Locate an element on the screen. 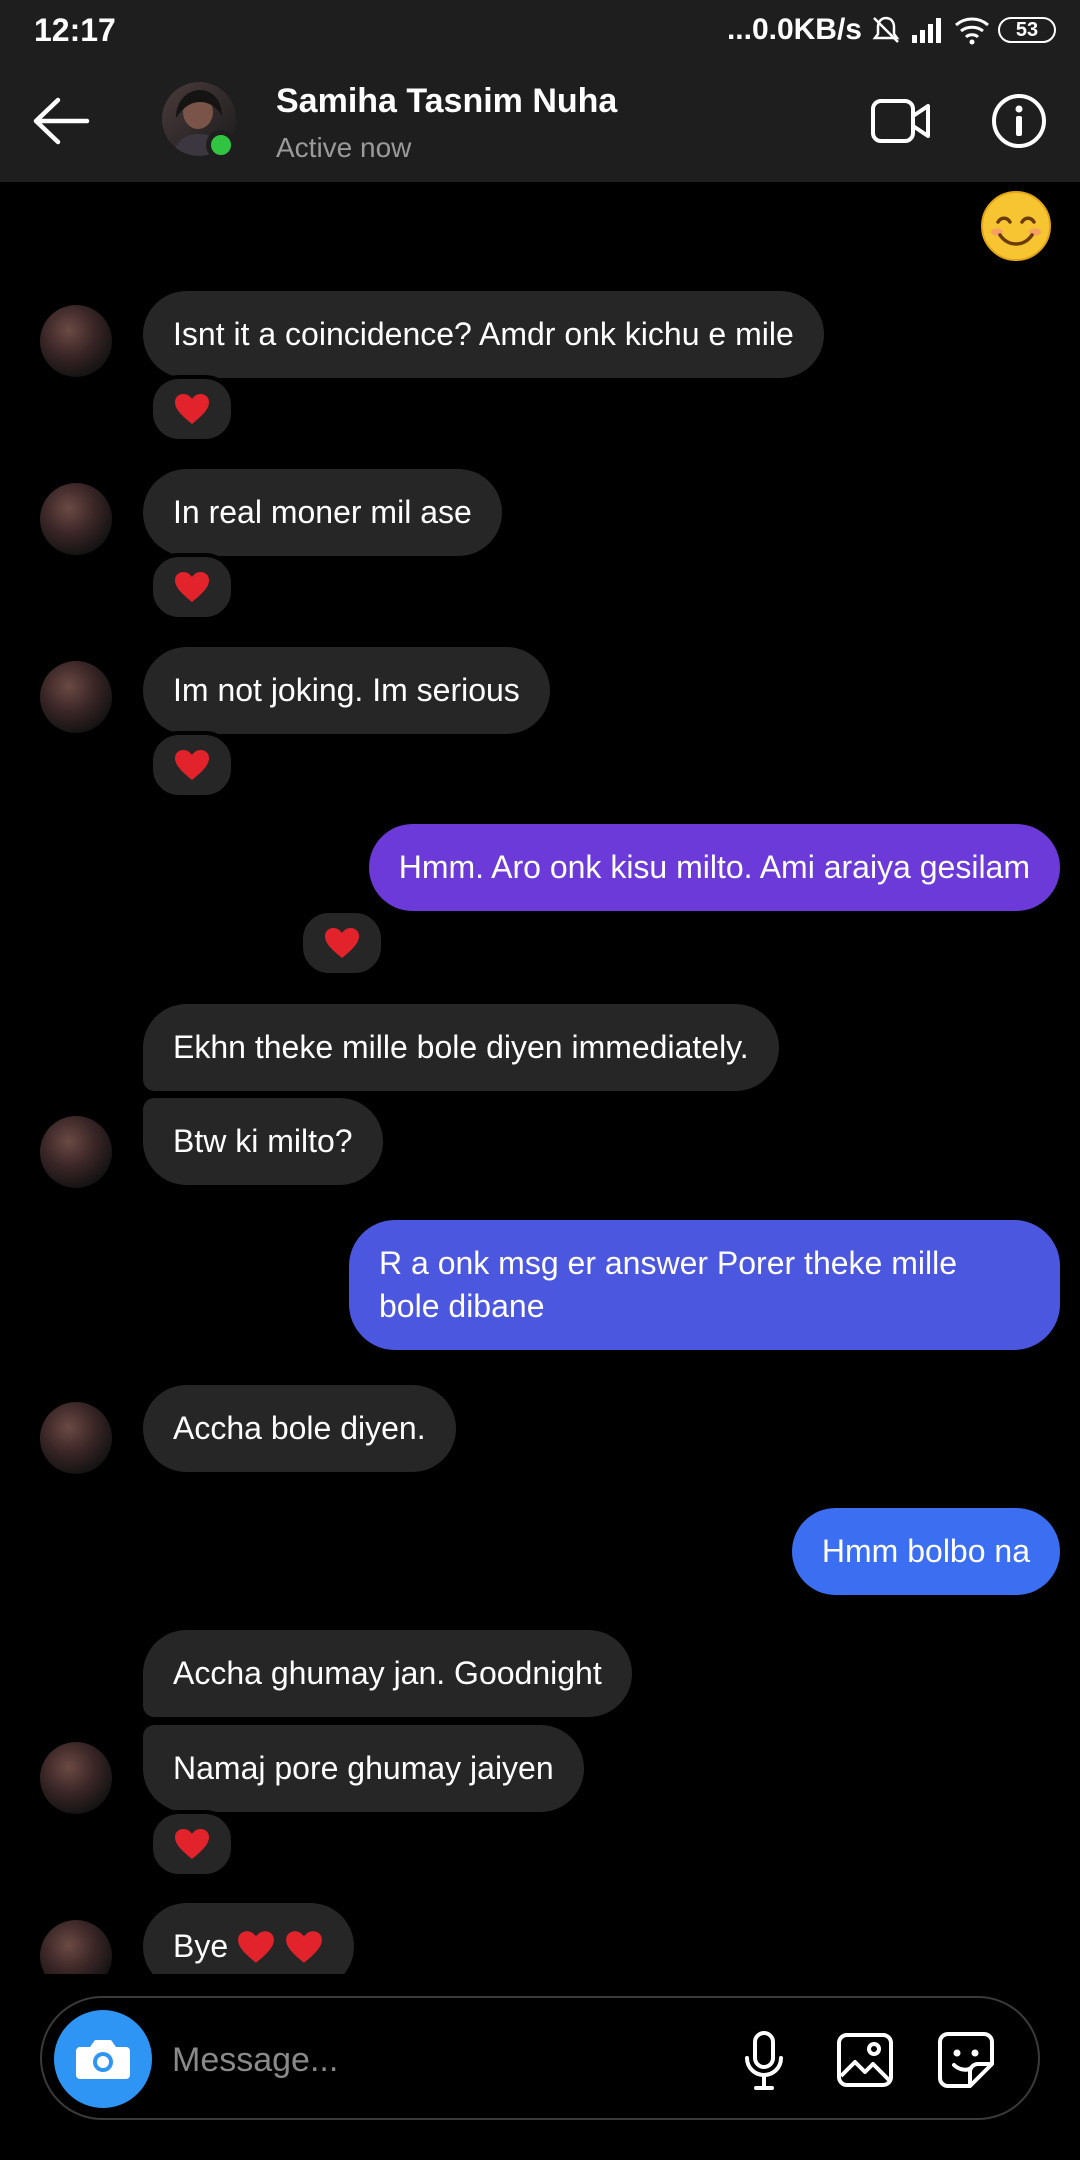 This screenshot has height=2160, width=1080. camera-icon is located at coordinates (103, 2059).